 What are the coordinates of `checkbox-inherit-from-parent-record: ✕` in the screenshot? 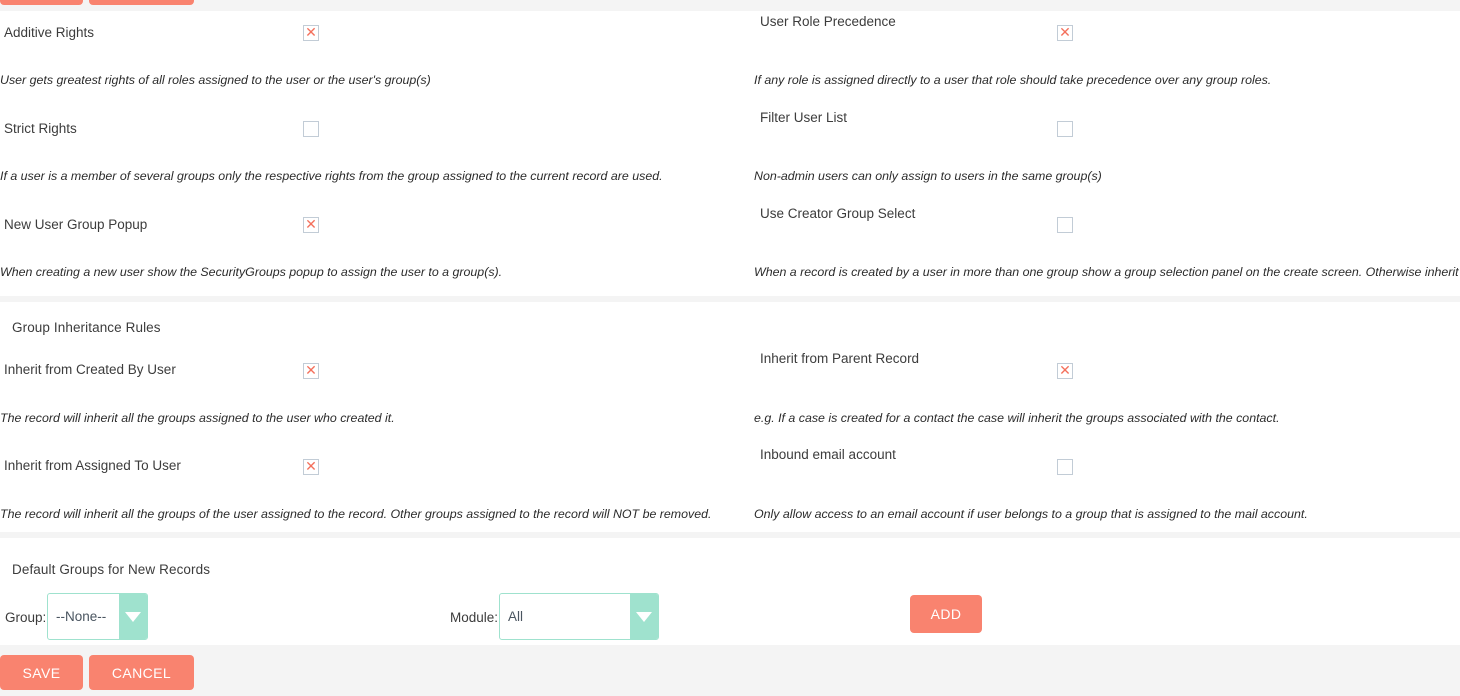 It's located at (1065, 371).